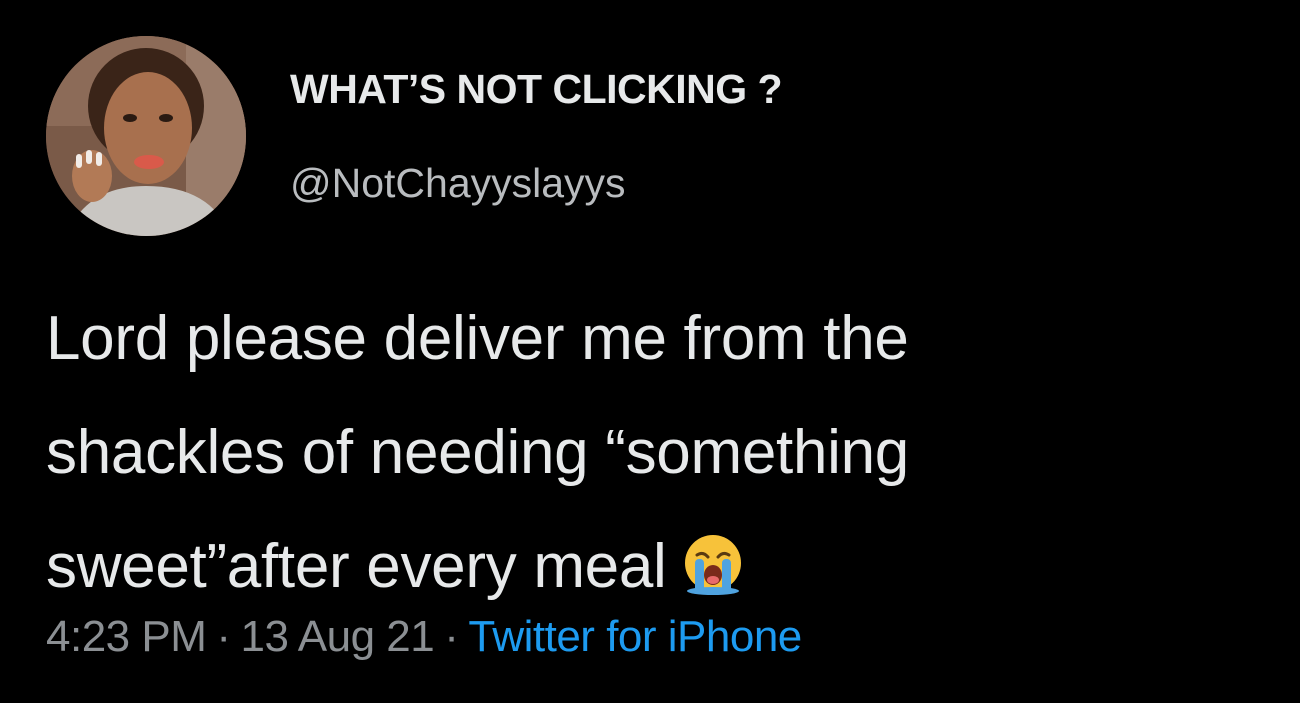 This screenshot has height=703, width=1300. I want to click on tweet-metadata: 4:23 PM · 13 Aug 21 · Twitter for iPhone, so click(424, 637).